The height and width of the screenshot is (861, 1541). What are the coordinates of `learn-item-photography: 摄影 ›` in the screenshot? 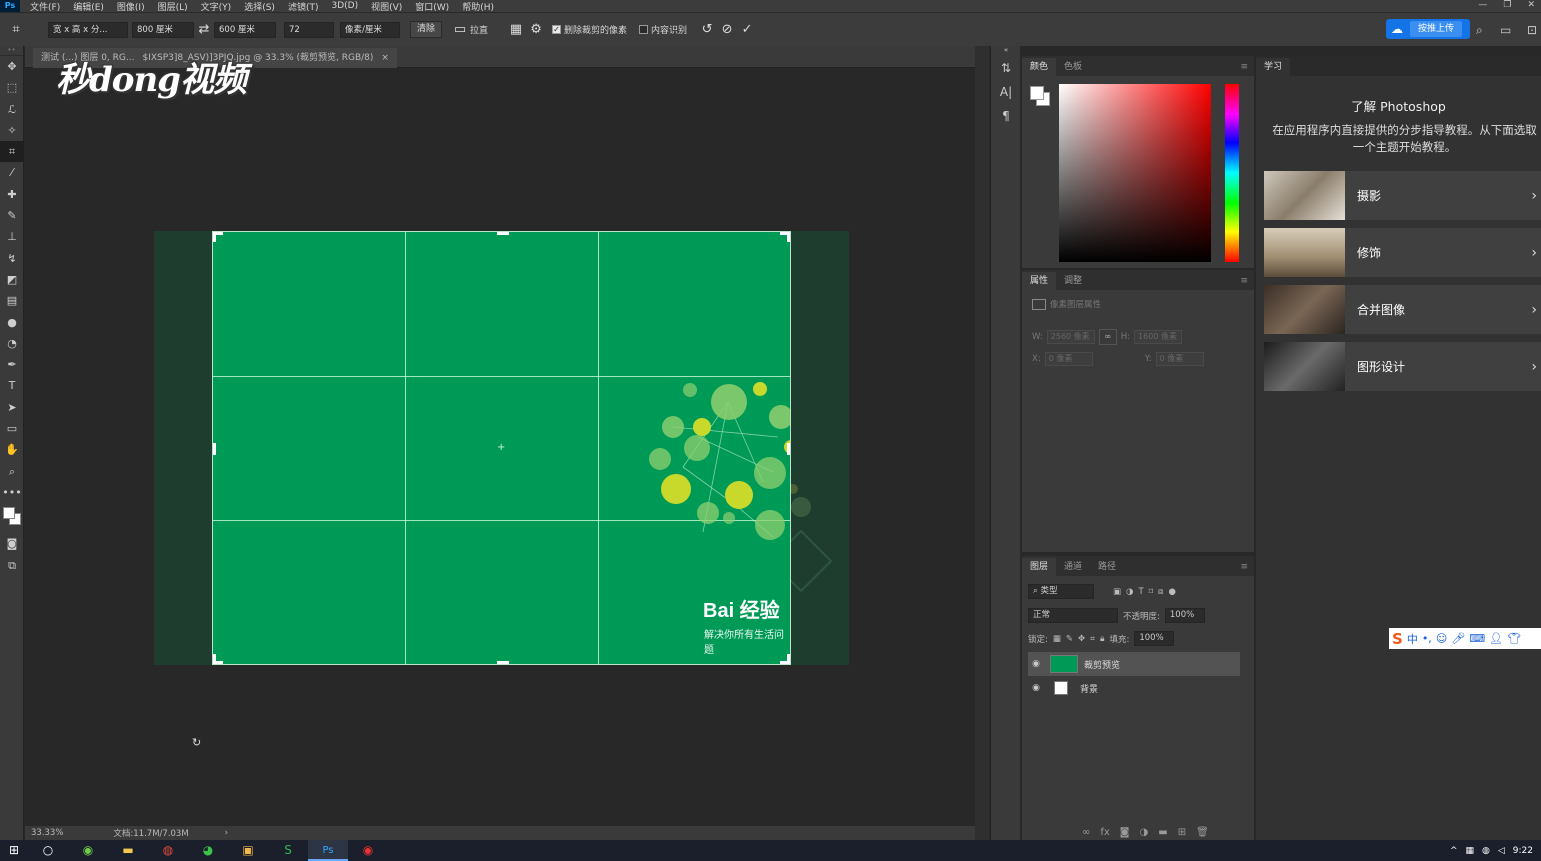 It's located at (1402, 195).